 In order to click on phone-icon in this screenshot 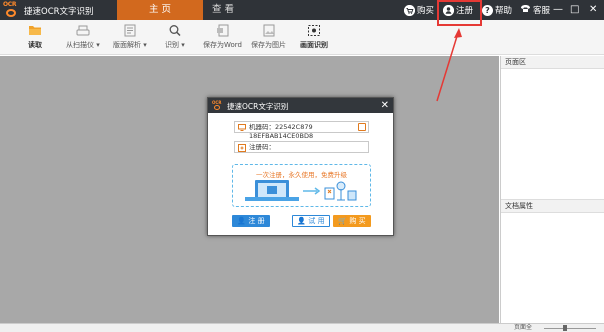, I will do `click(525, 10)`.